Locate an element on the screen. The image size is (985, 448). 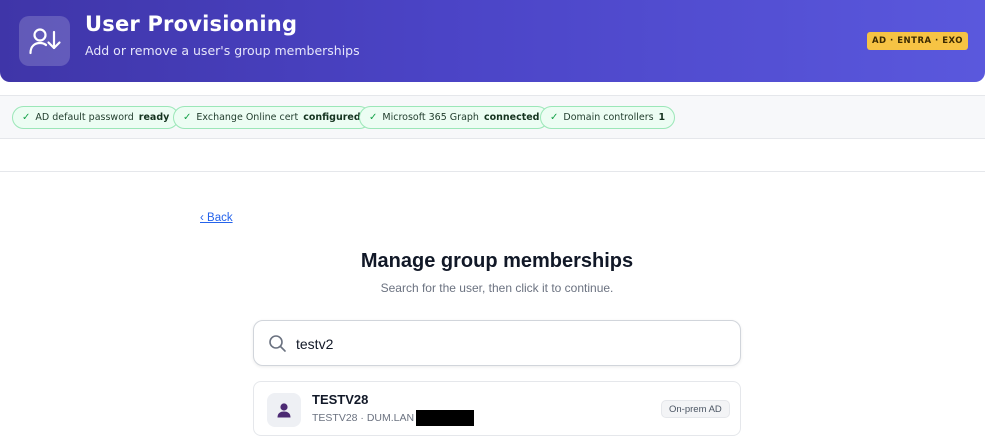
search-icon is located at coordinates (277, 343).